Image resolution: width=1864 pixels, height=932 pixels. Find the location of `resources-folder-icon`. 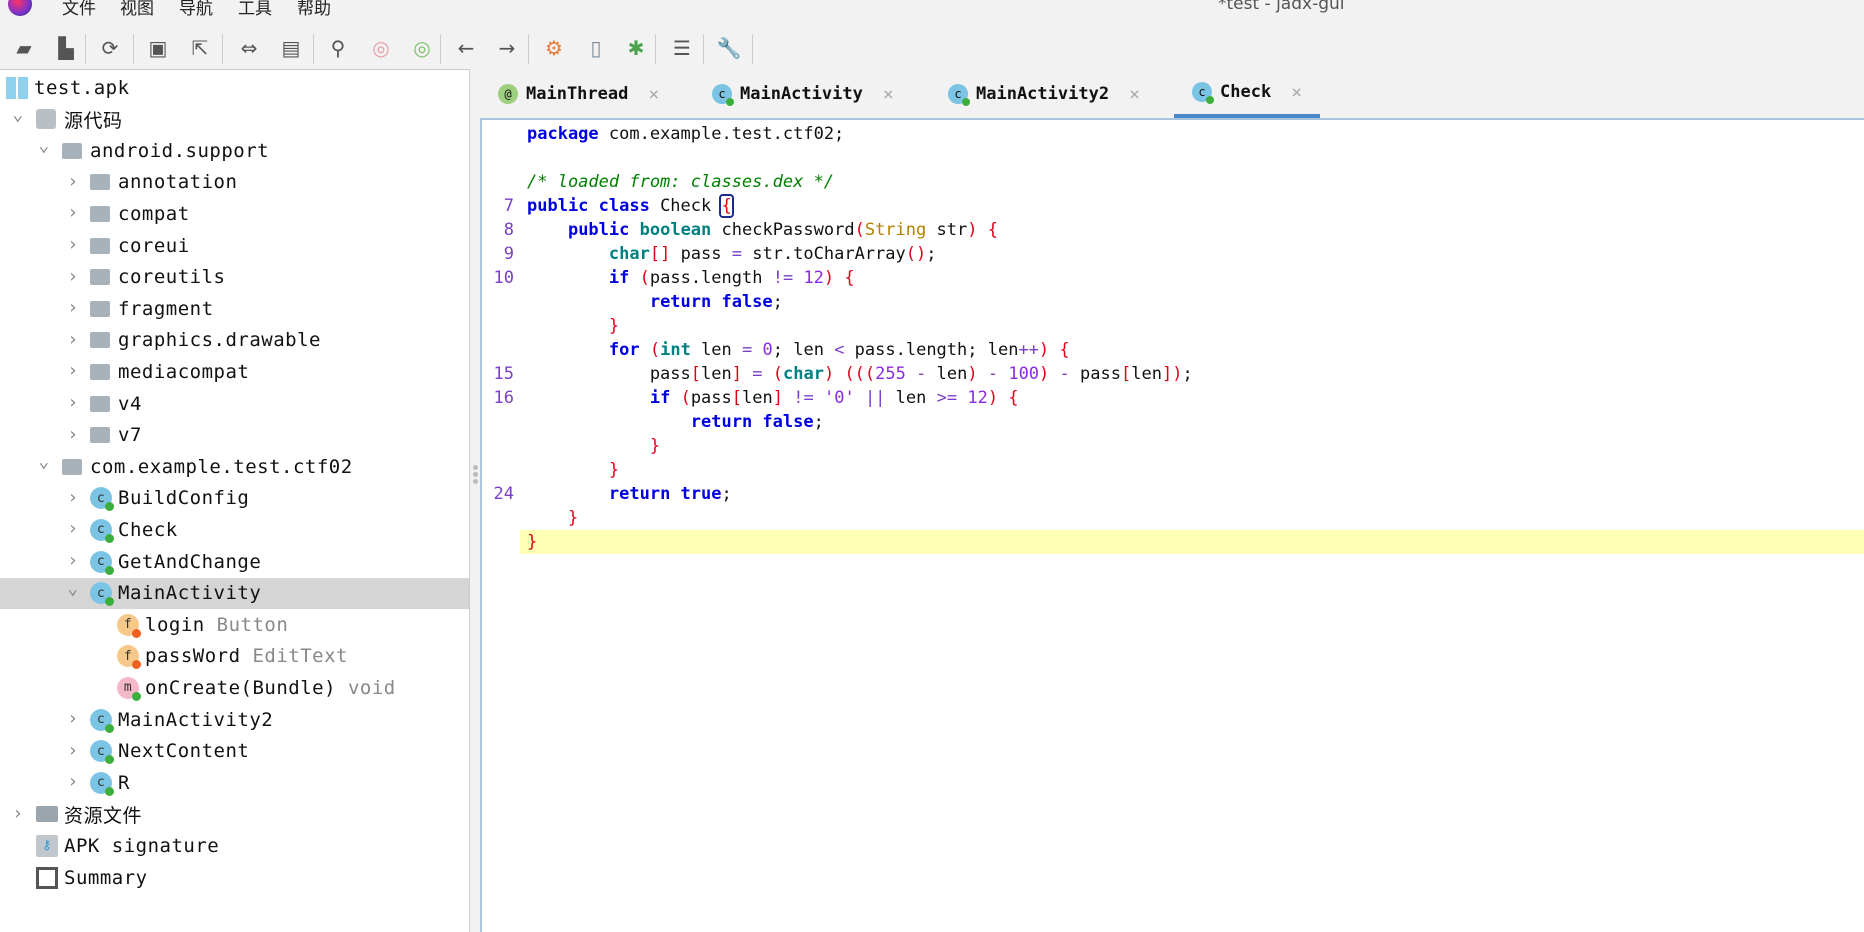

resources-folder-icon is located at coordinates (47, 814).